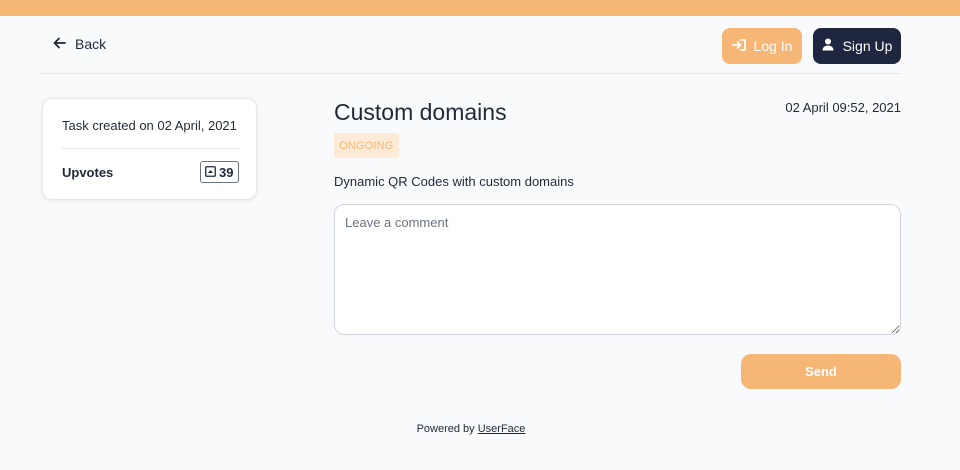 The height and width of the screenshot is (470, 960). I want to click on card-divider, so click(150, 148).